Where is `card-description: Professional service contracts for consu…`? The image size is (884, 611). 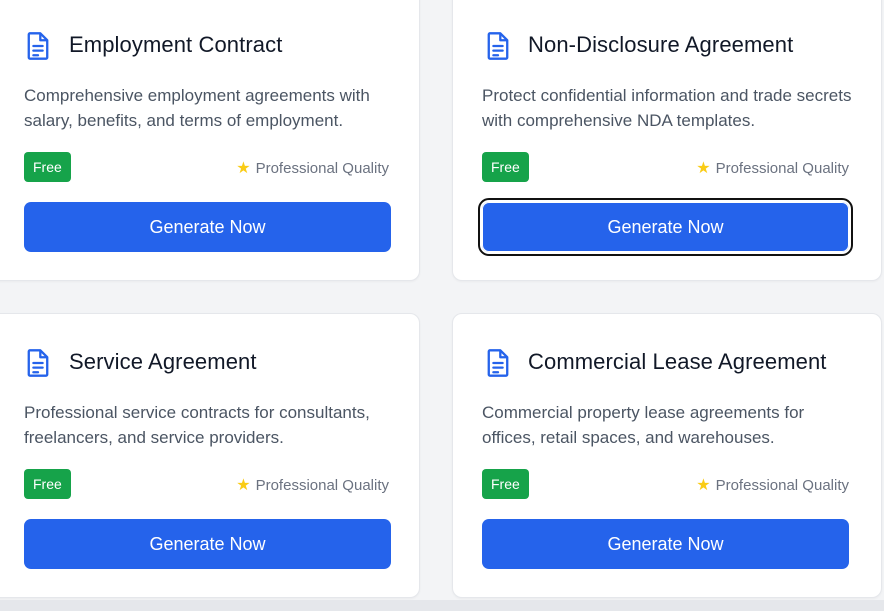
card-description: Professional service contracts for consu… is located at coordinates (197, 425).